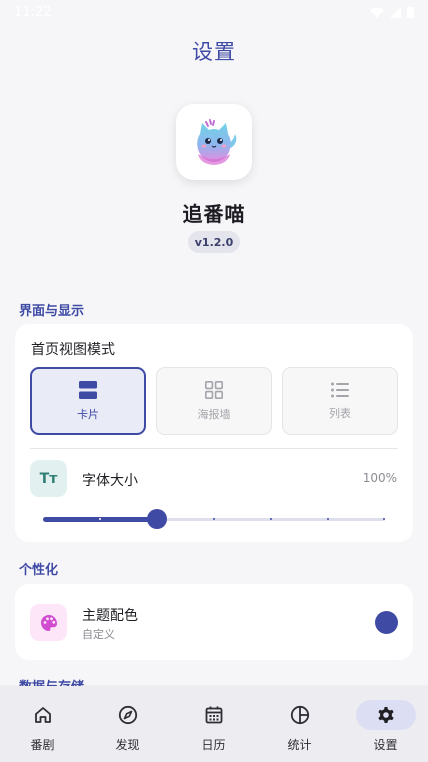 This screenshot has height=762, width=428. I want to click on view-option-poster-wall: 海报墙, so click(214, 401).